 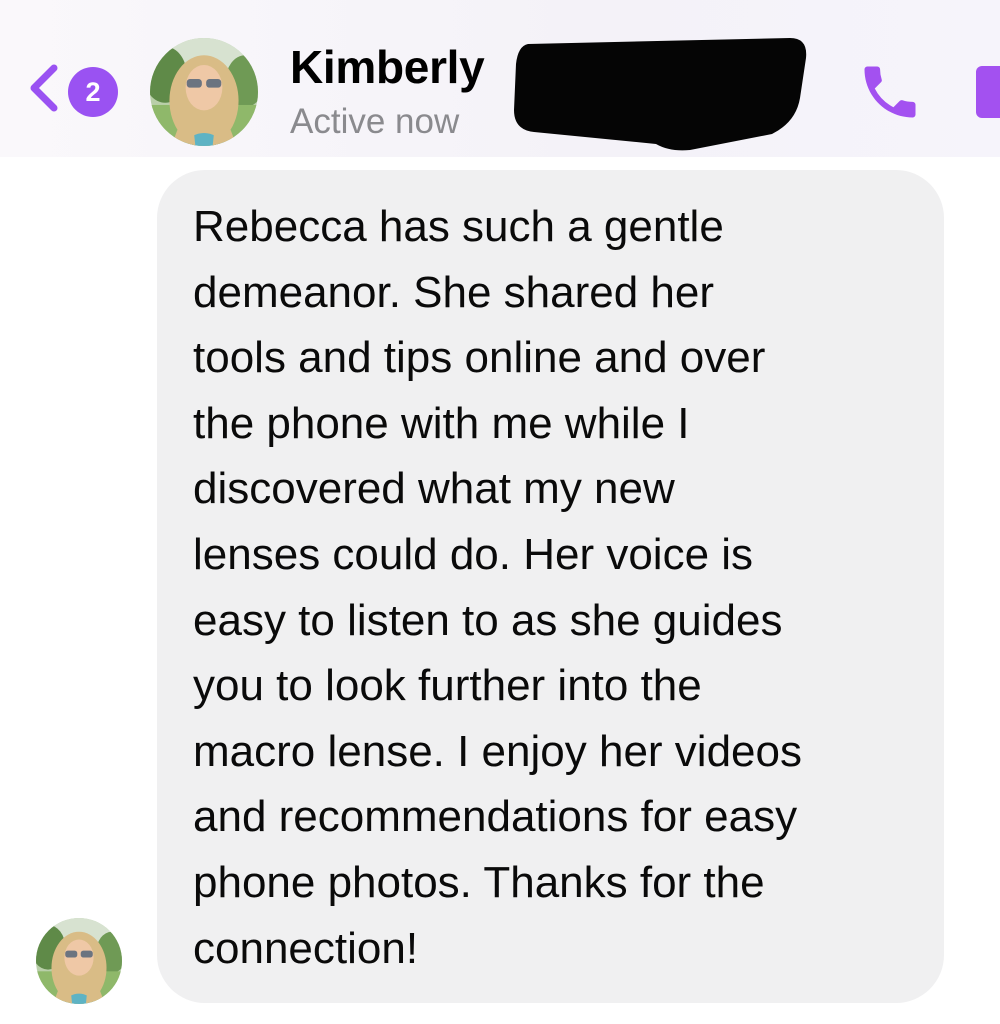 What do you see at coordinates (375, 121) in the screenshot?
I see `active-status: Active now` at bounding box center [375, 121].